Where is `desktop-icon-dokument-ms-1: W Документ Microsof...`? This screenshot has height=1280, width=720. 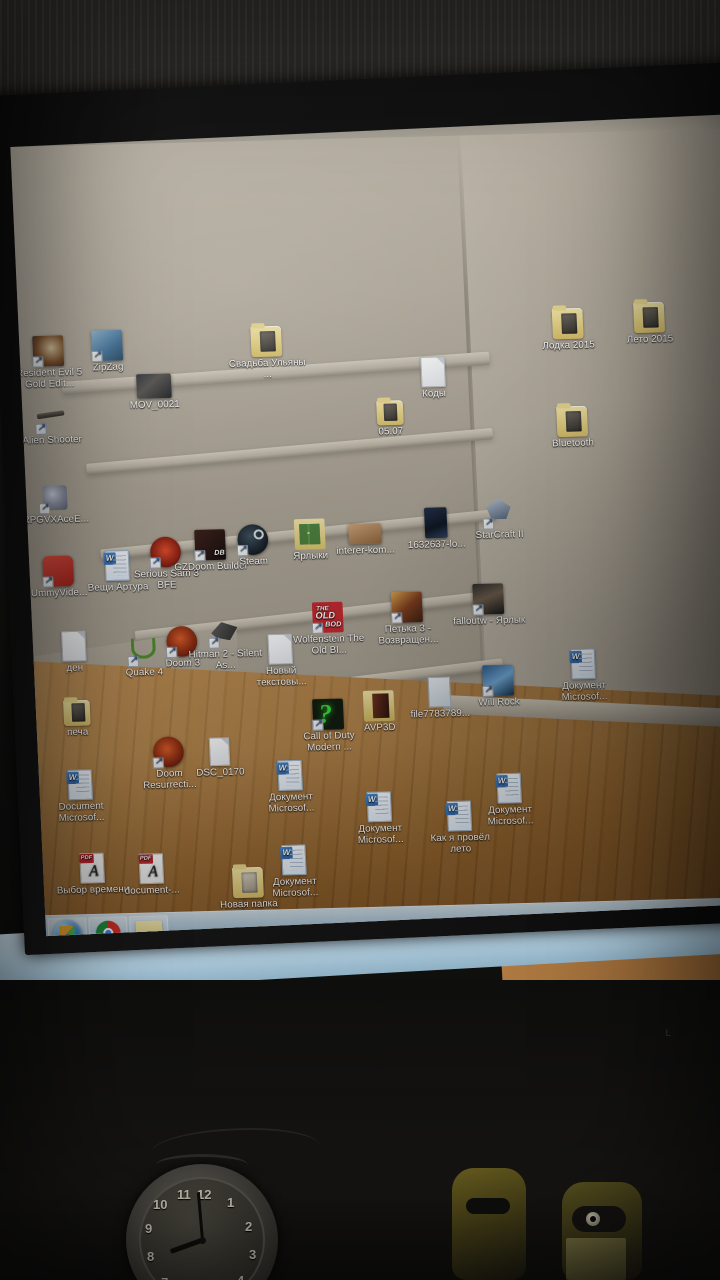
desktop-icon-dokument-ms-1: W Документ Microsof... is located at coordinates (584, 676).